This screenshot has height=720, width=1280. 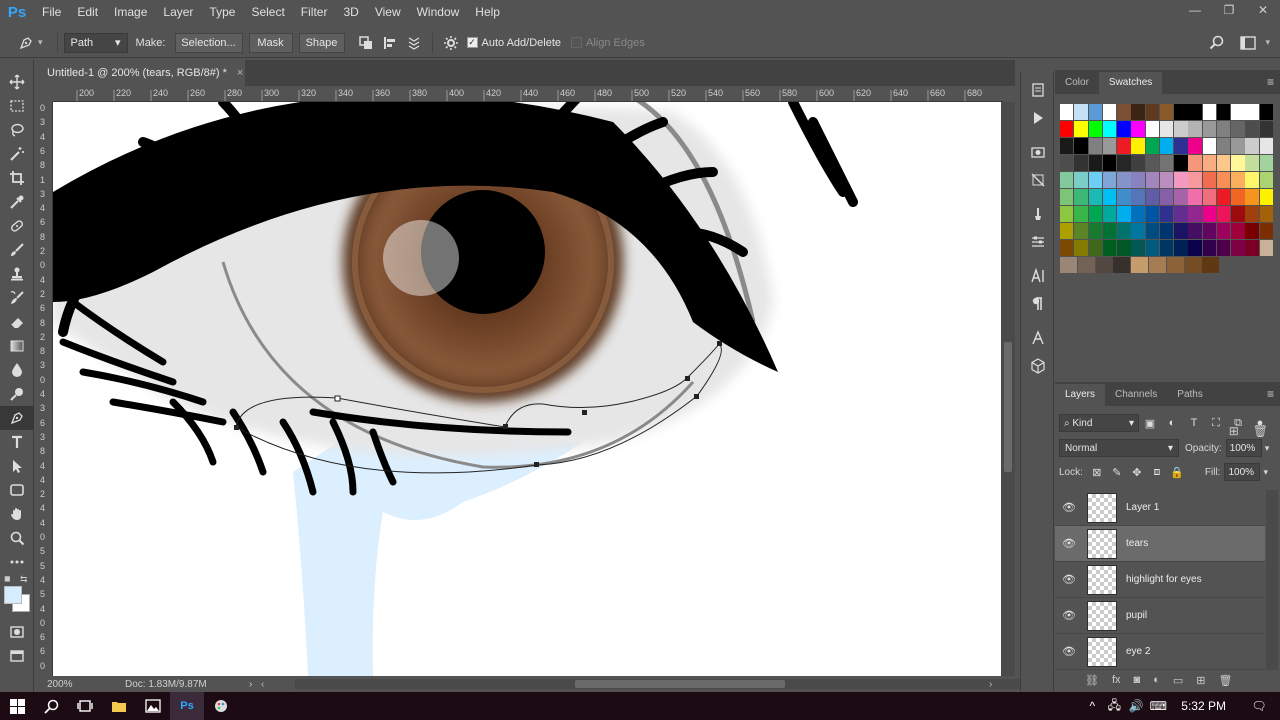 What do you see at coordinates (608, 43) in the screenshot?
I see `align-edges-checkbox: ✓ Align Edges` at bounding box center [608, 43].